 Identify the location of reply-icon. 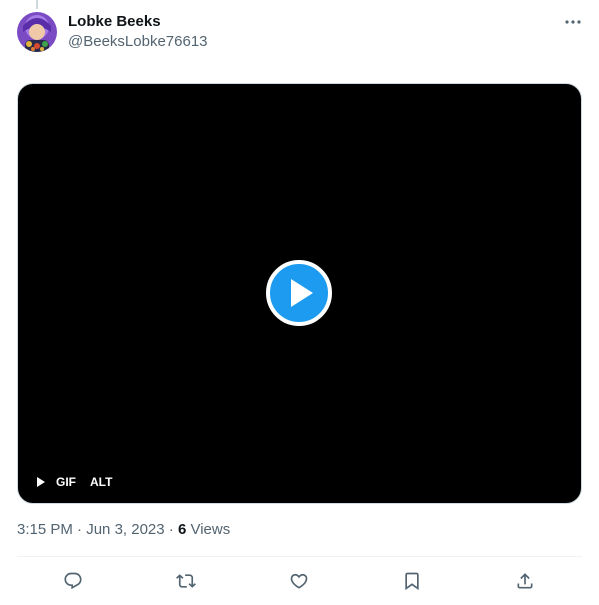
(73, 581).